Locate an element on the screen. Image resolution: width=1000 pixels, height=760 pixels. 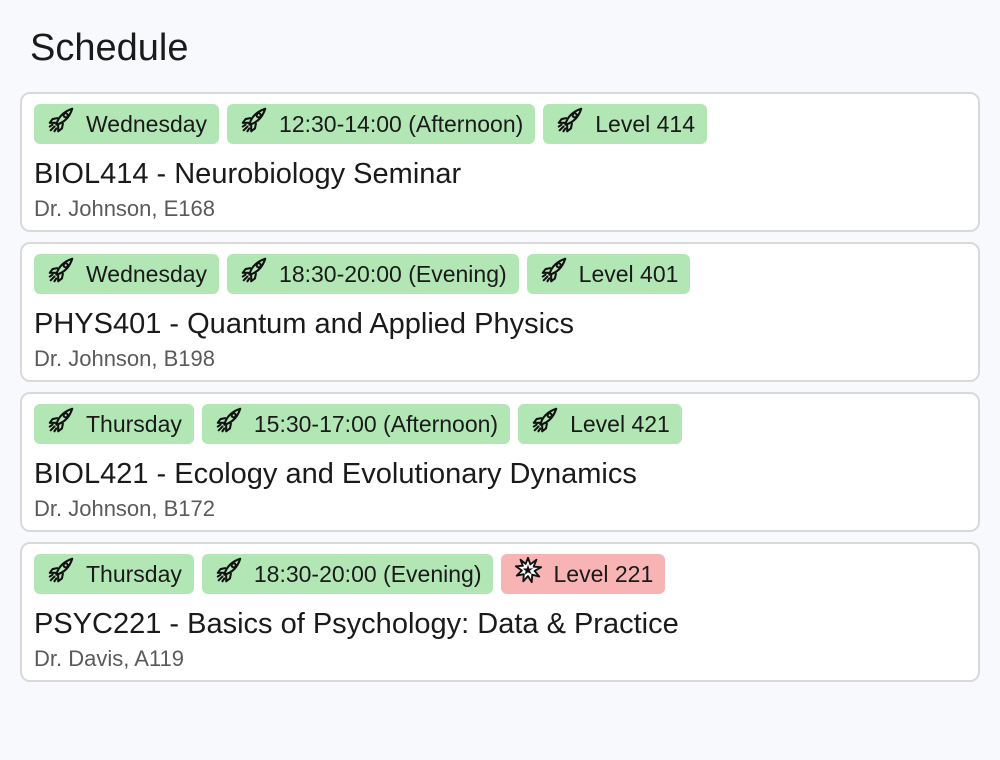
level-tag: Level 221 is located at coordinates (583, 574).